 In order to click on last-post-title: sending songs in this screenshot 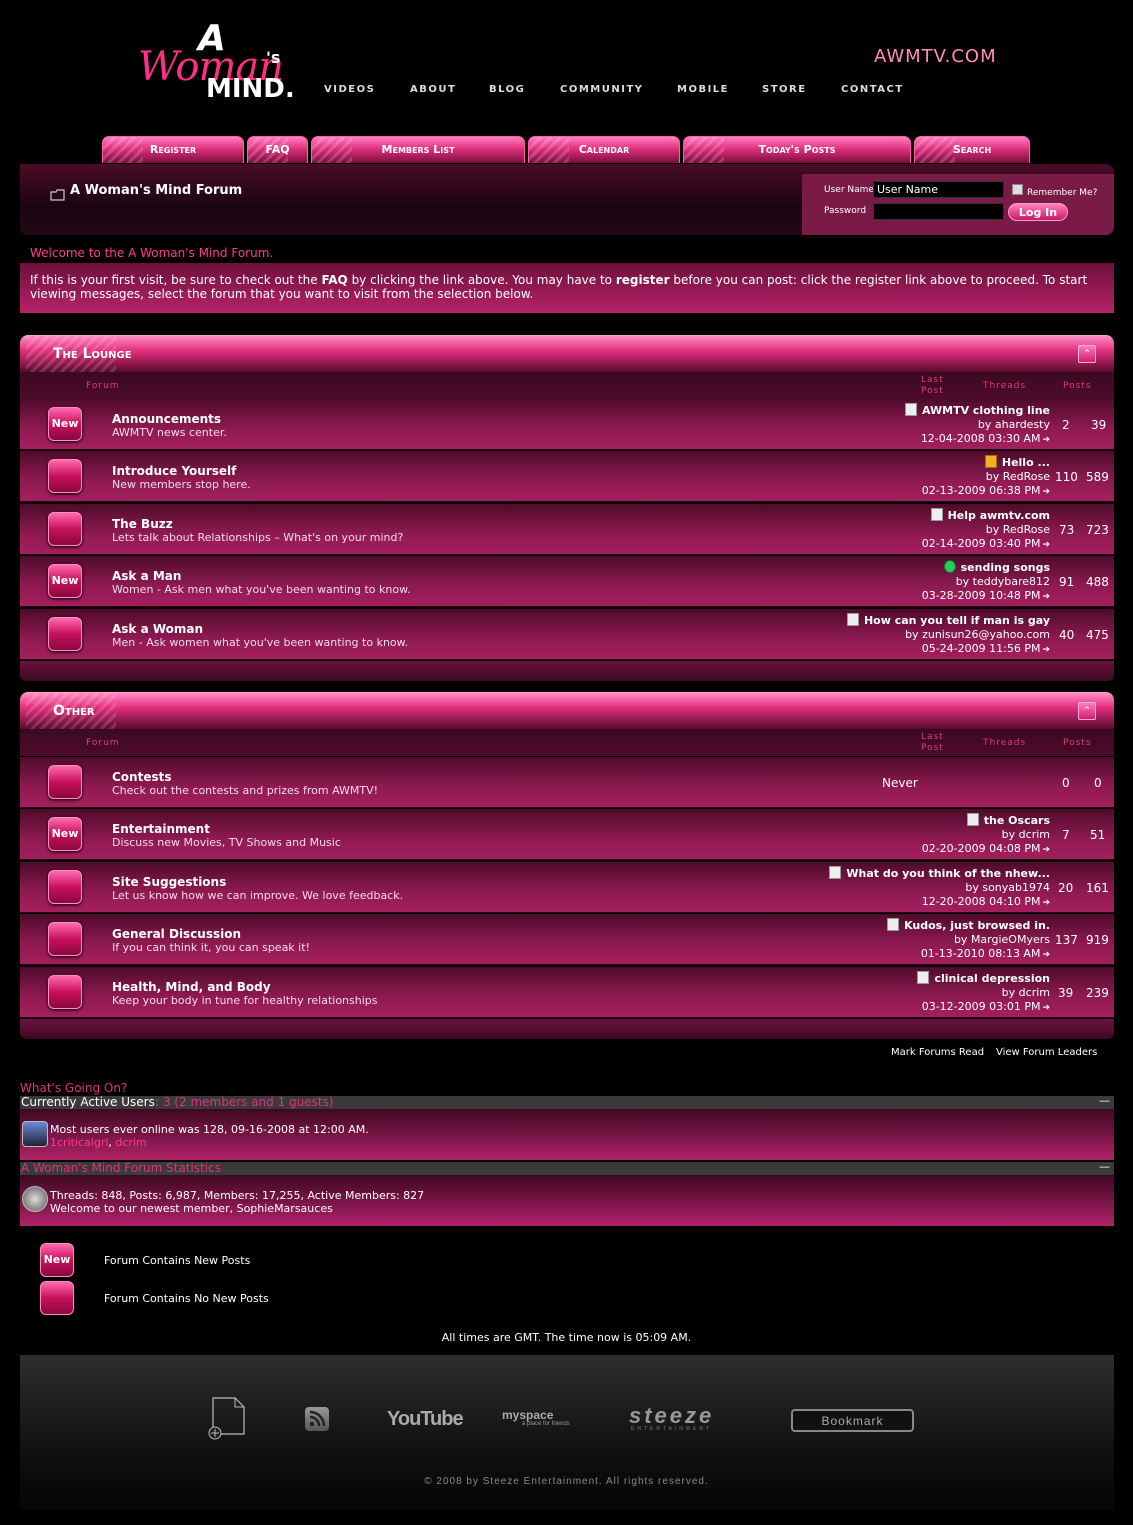, I will do `click(1005, 567)`.